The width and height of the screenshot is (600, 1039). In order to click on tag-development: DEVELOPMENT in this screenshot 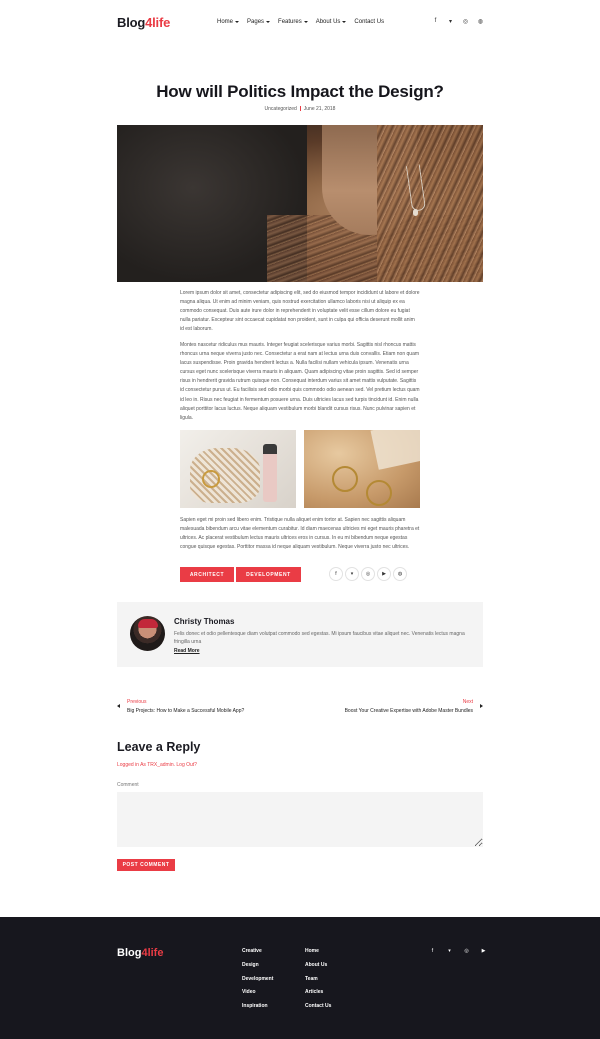, I will do `click(268, 574)`.